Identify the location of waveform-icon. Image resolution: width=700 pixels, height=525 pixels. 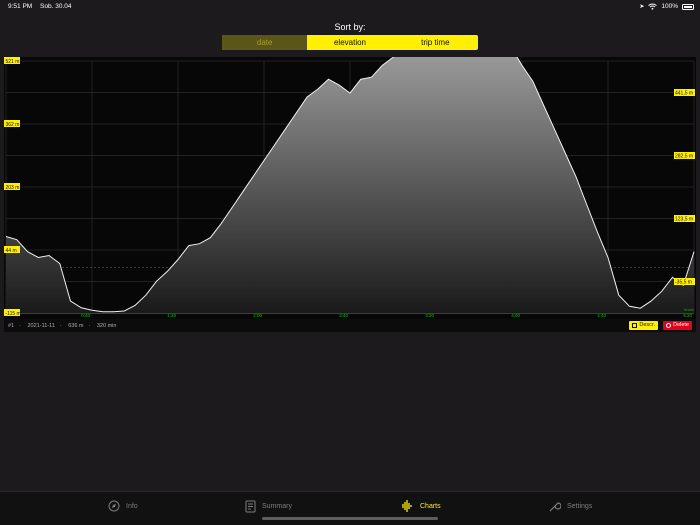
(407, 506).